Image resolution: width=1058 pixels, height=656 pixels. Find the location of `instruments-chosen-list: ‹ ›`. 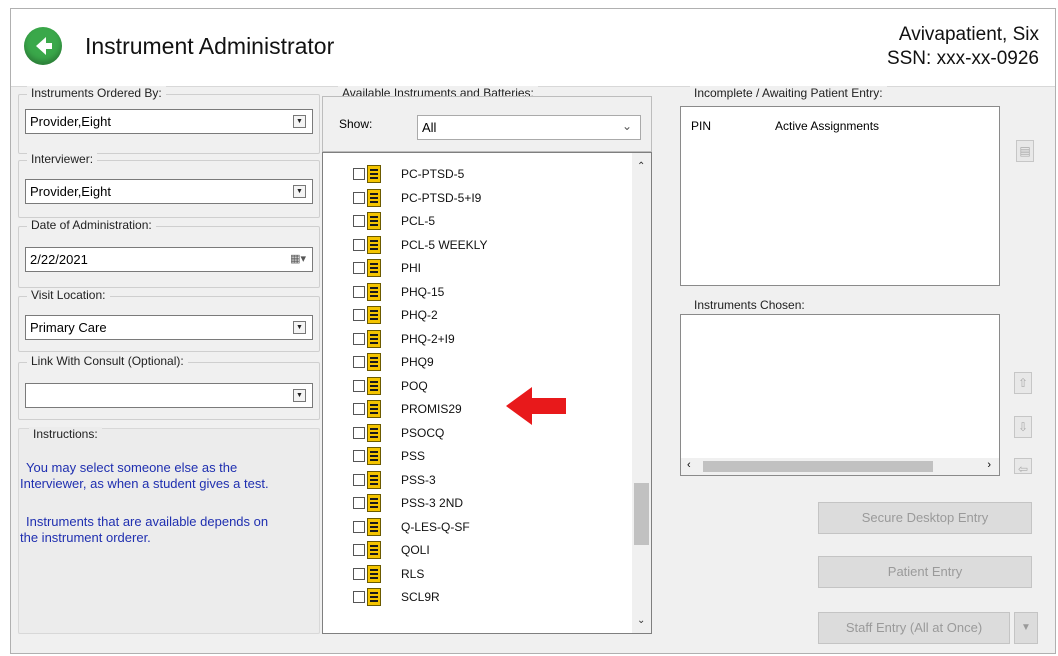

instruments-chosen-list: ‹ › is located at coordinates (840, 395).